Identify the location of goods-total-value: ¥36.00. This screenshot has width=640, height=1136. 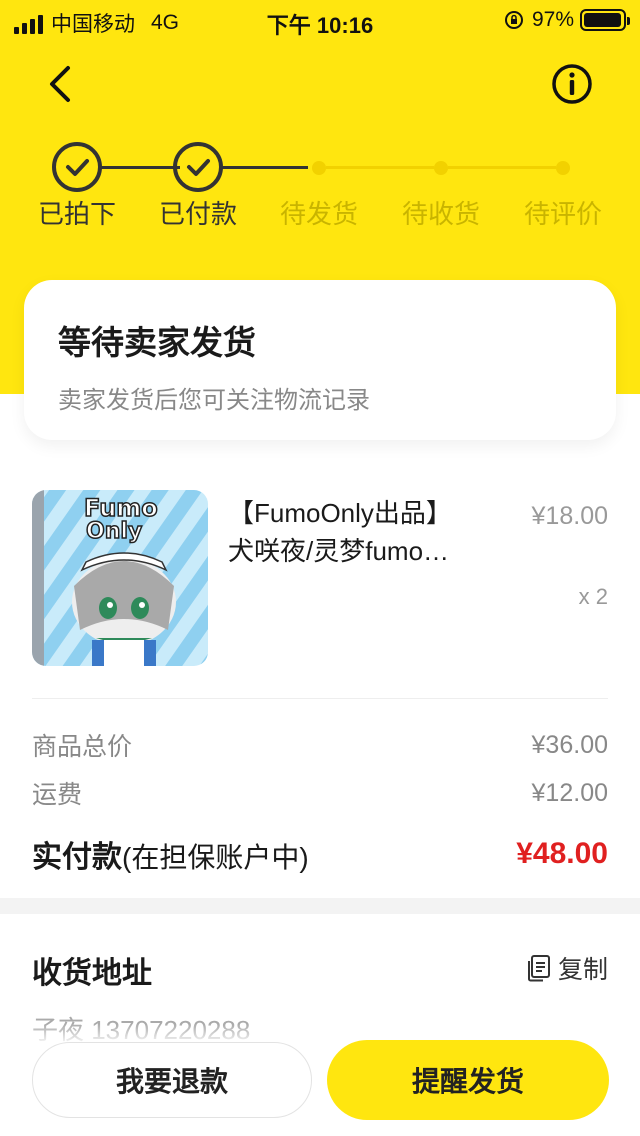
(569, 744).